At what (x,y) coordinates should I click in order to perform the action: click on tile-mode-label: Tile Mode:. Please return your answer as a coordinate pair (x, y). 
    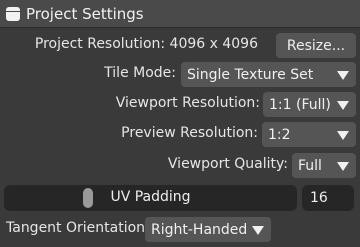
    Looking at the image, I should click on (140, 73).